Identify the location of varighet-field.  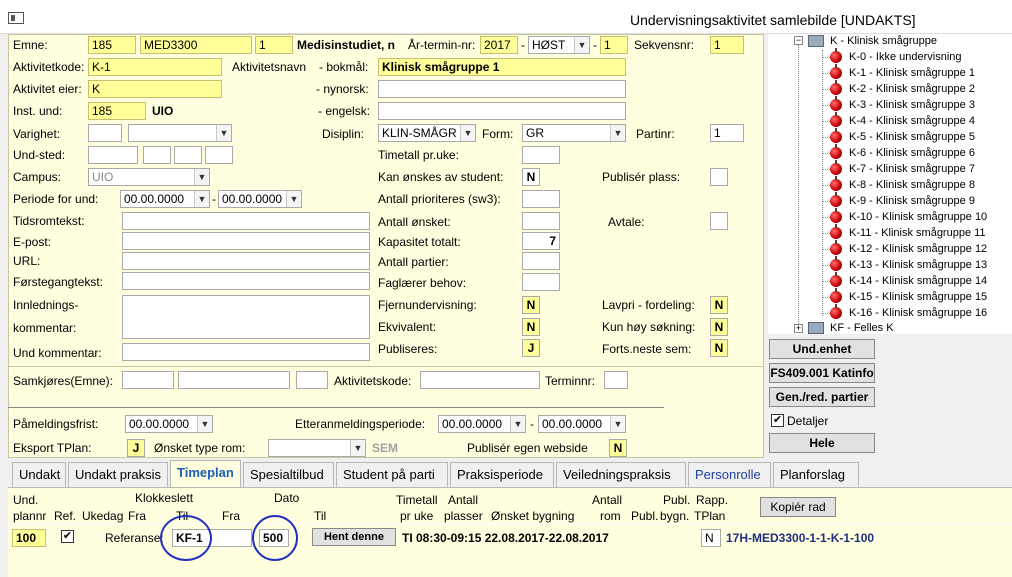
(105, 133).